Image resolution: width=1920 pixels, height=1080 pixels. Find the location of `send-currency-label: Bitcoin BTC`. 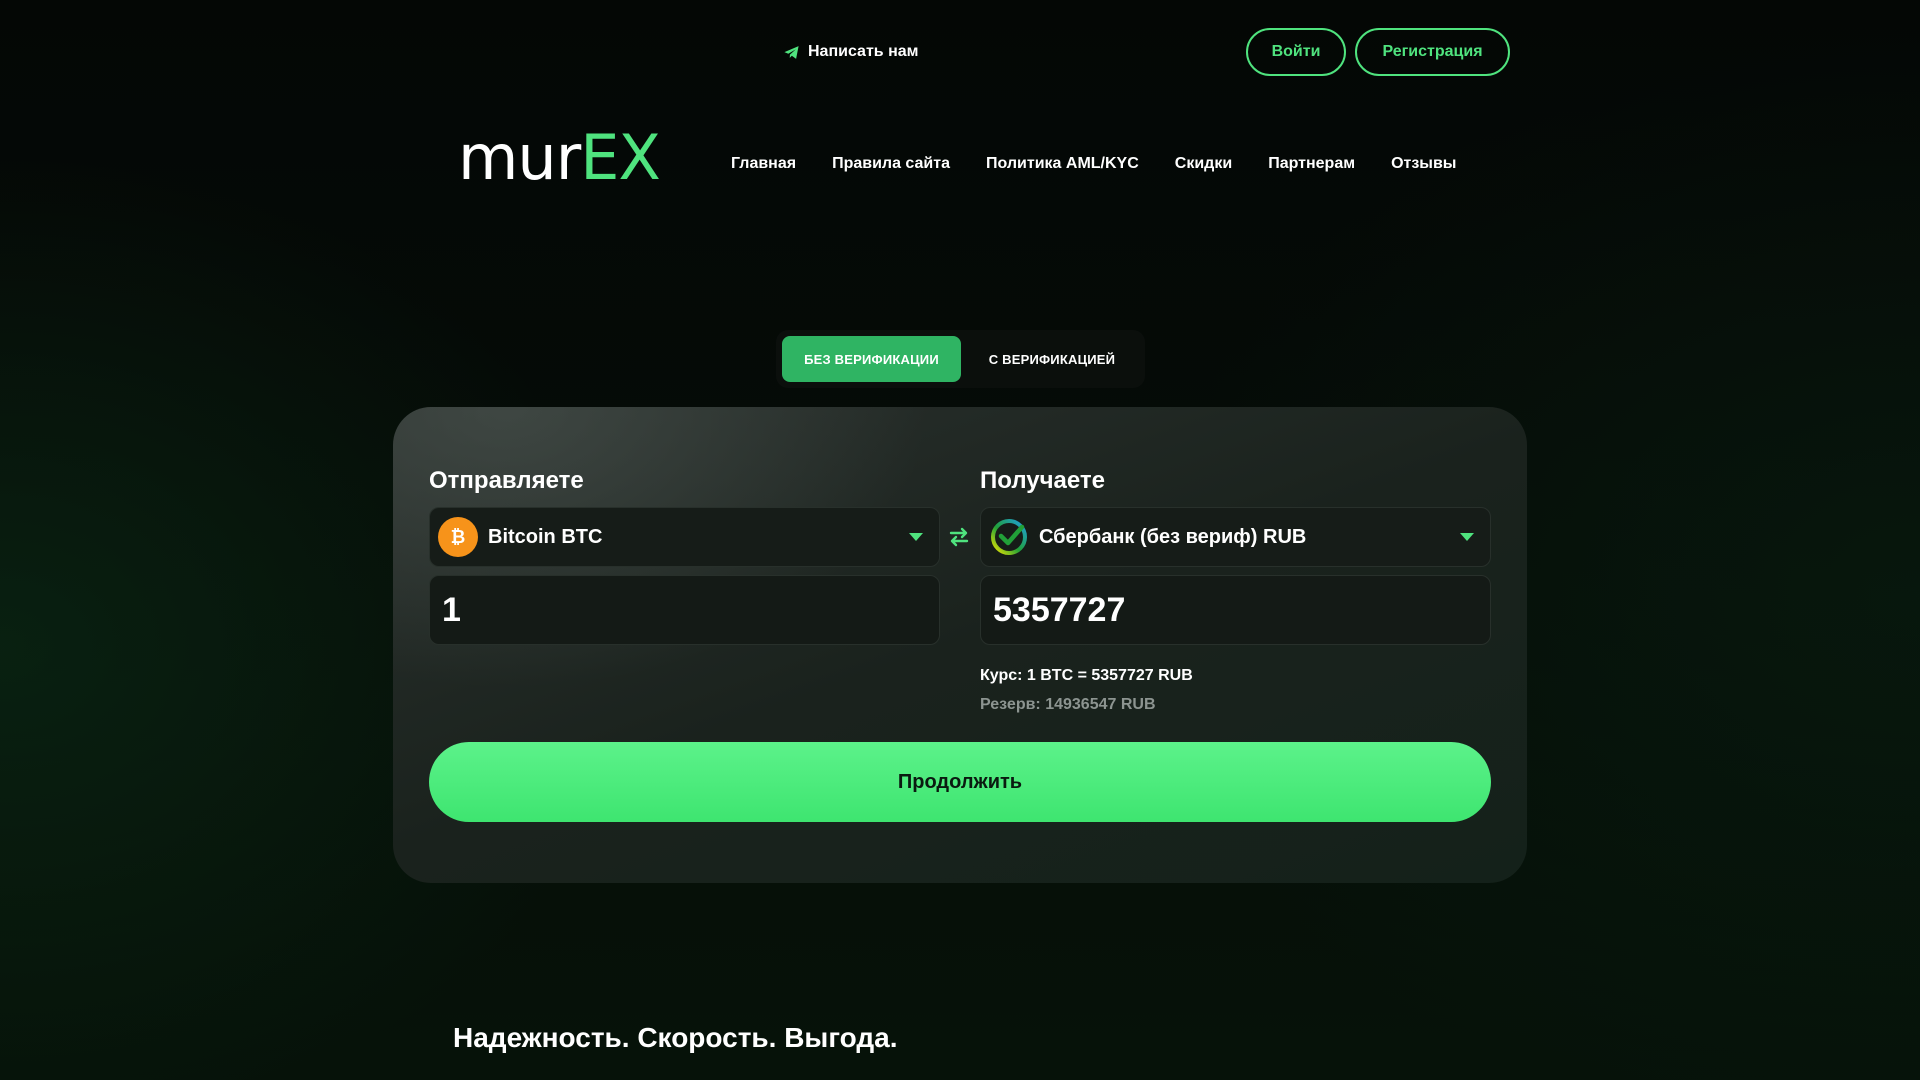

send-currency-label: Bitcoin BTC is located at coordinates (545, 536).